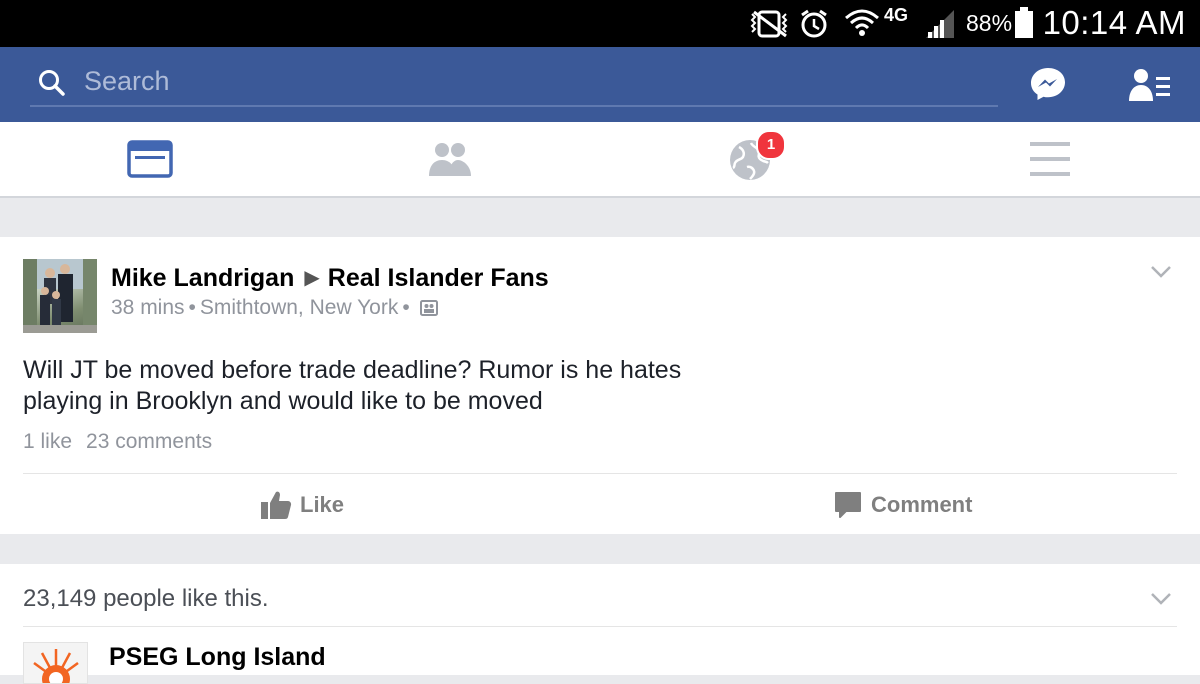 The height and width of the screenshot is (684, 1200). What do you see at coordinates (524, 81) in the screenshot?
I see `search-input` at bounding box center [524, 81].